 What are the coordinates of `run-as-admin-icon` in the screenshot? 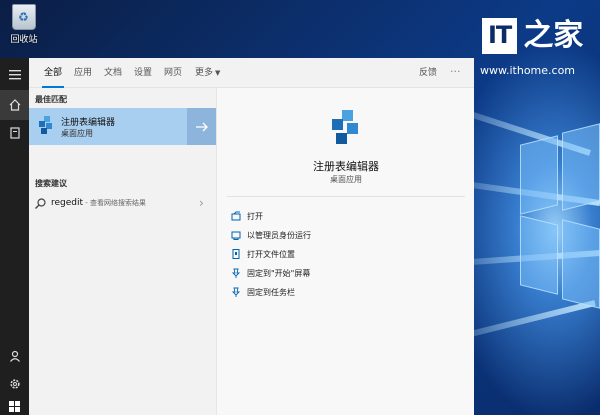 It's located at (236, 235).